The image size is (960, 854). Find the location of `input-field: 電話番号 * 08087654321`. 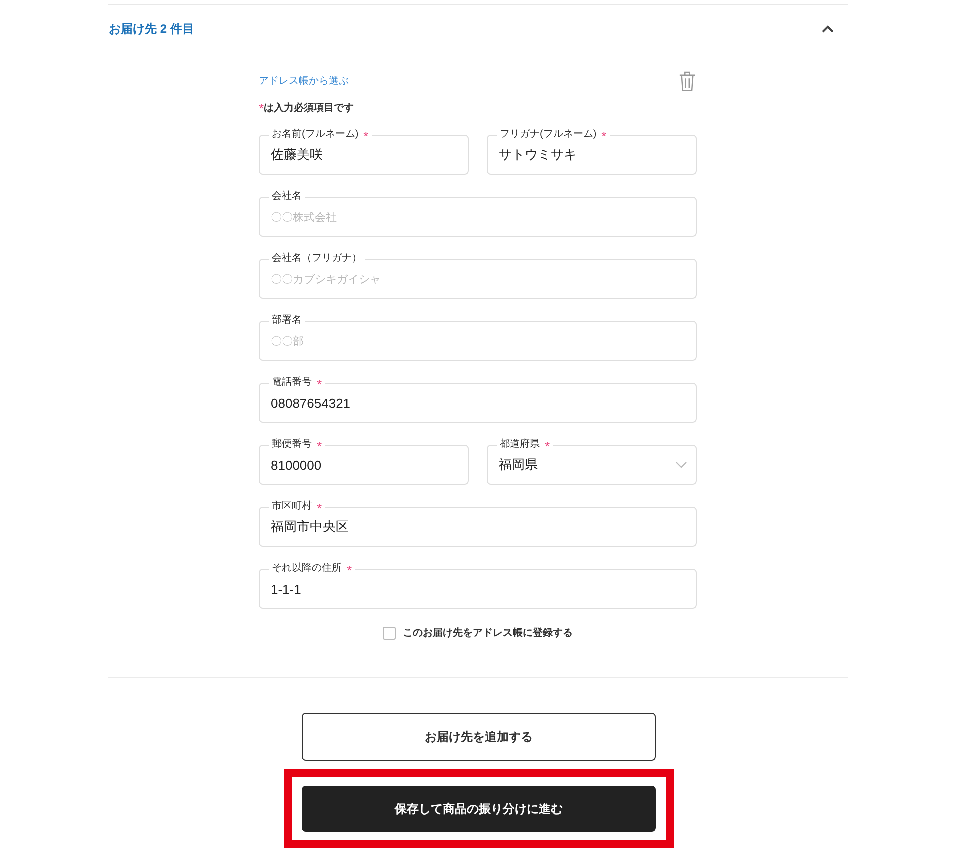

input-field: 電話番号 * 08087654321 is located at coordinates (478, 400).